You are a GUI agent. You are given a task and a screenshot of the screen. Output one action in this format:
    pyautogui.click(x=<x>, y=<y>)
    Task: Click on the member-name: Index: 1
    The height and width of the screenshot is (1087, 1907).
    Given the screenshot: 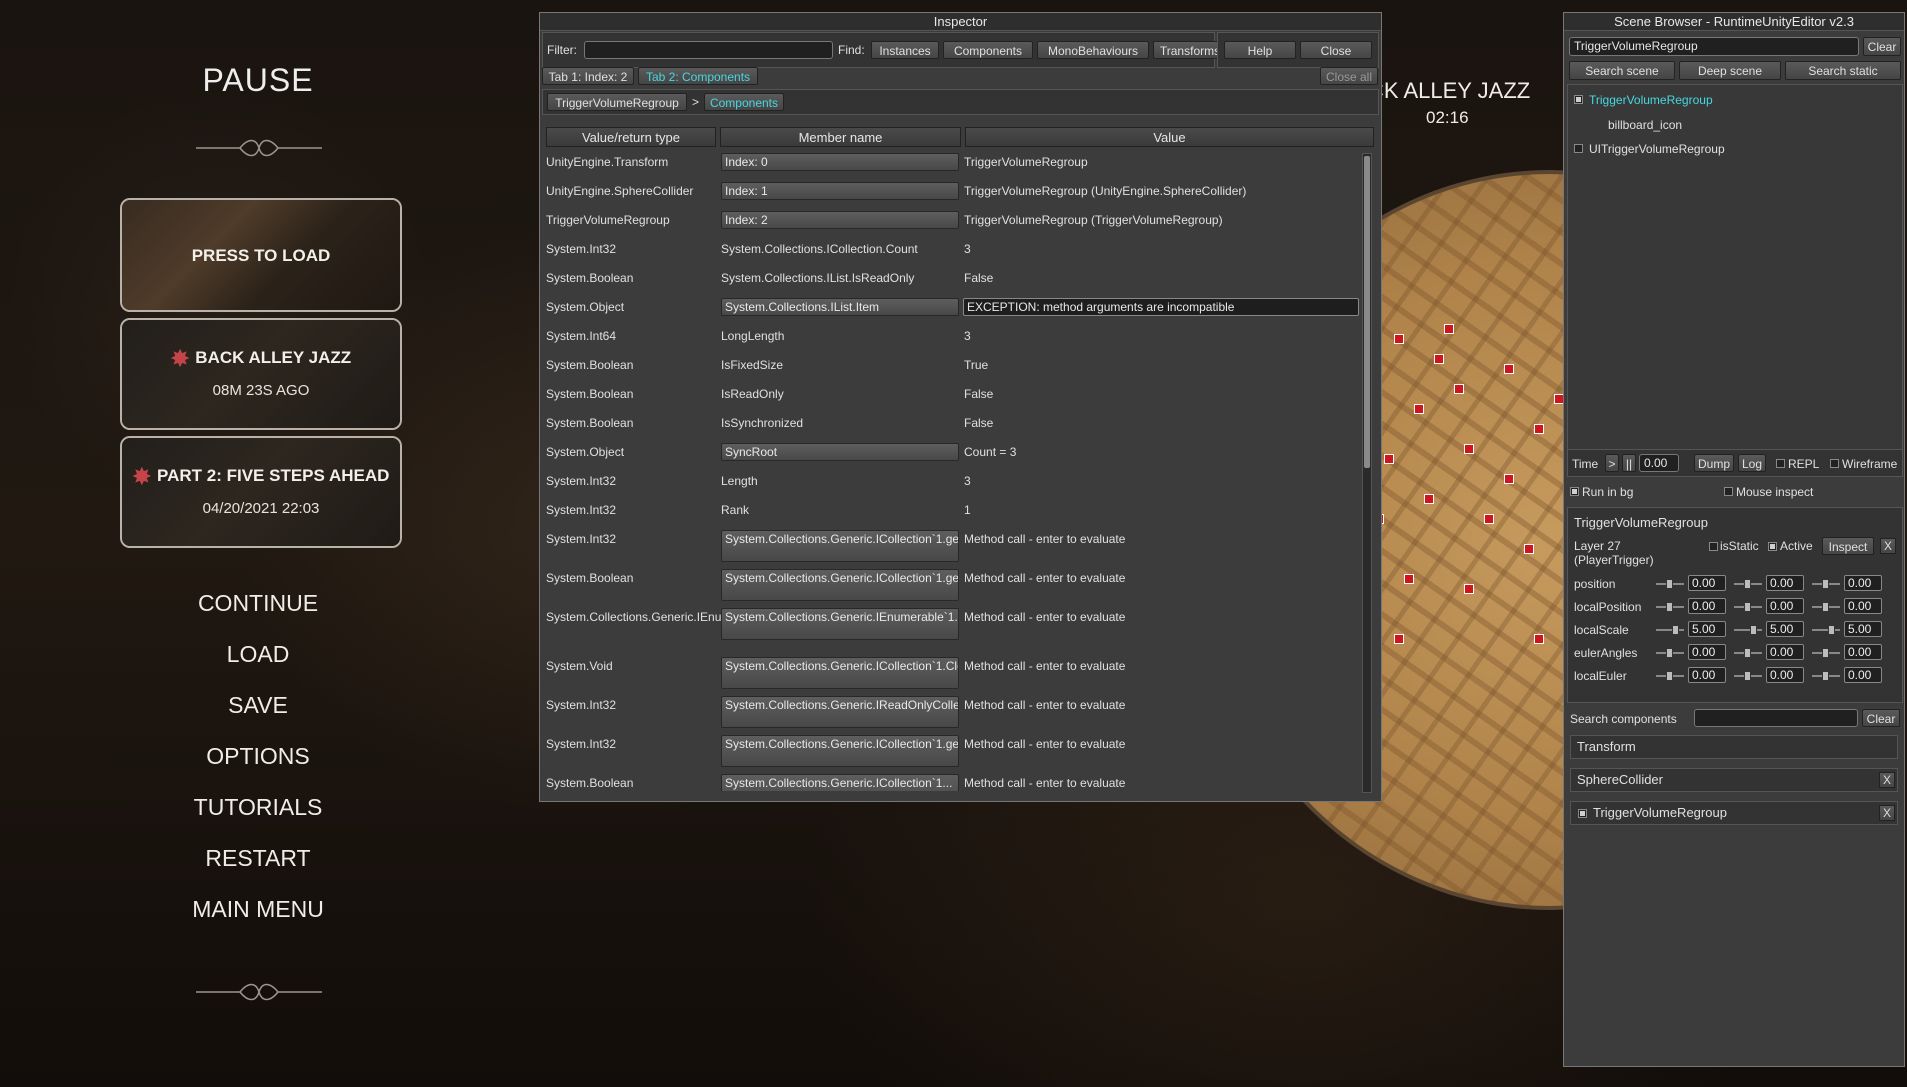 What is the action you would take?
    pyautogui.click(x=840, y=191)
    